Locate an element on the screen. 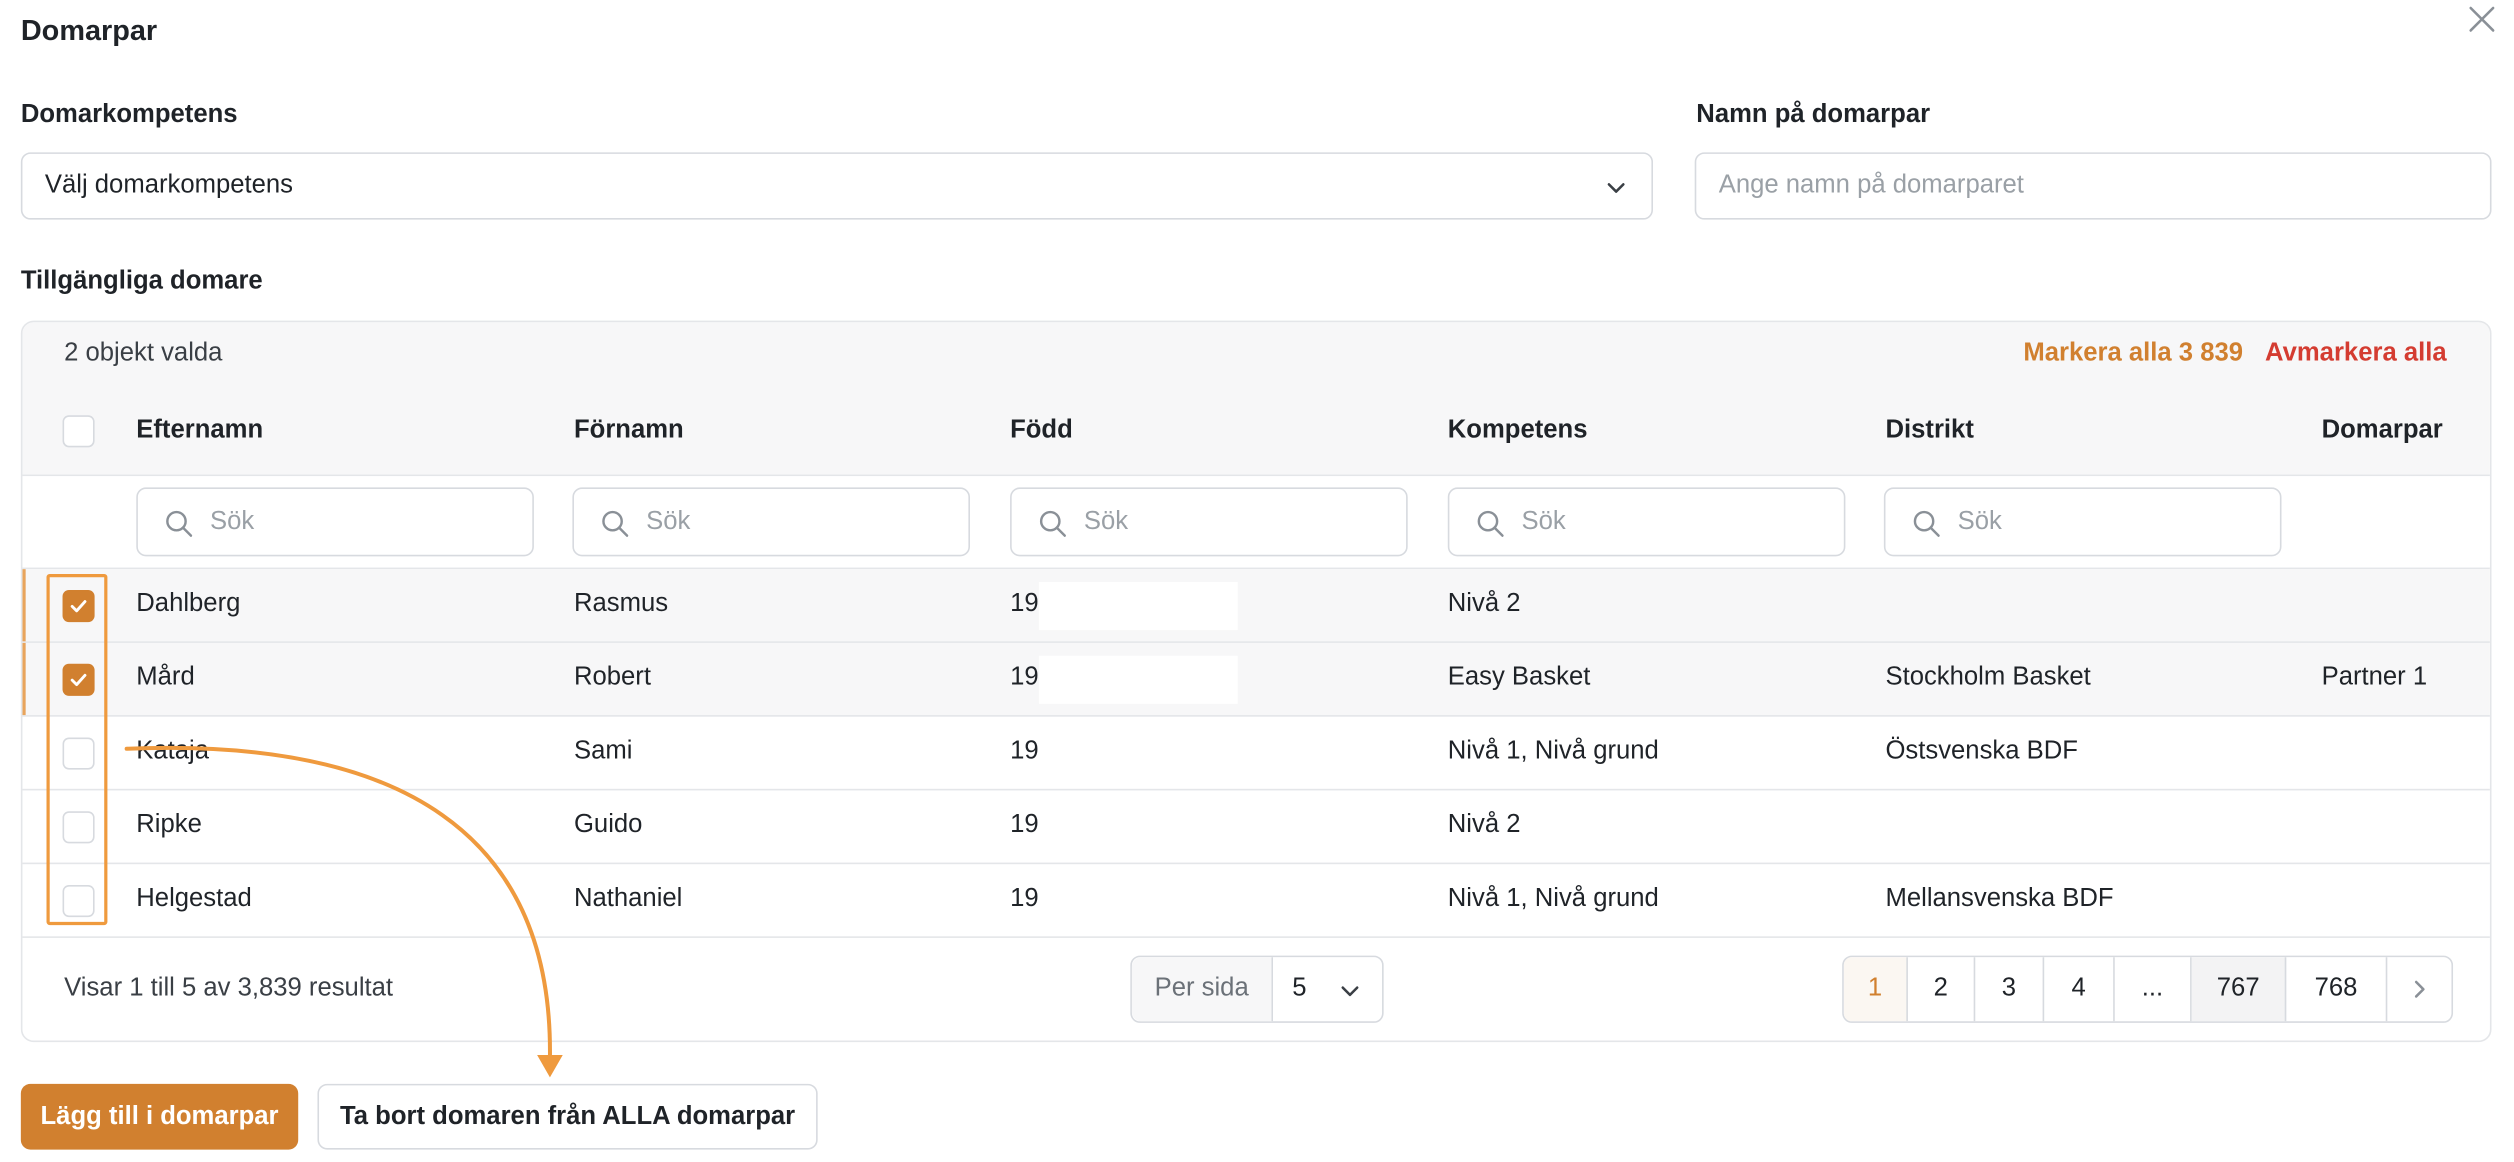  cell-firstname: Robert is located at coordinates (612, 677).